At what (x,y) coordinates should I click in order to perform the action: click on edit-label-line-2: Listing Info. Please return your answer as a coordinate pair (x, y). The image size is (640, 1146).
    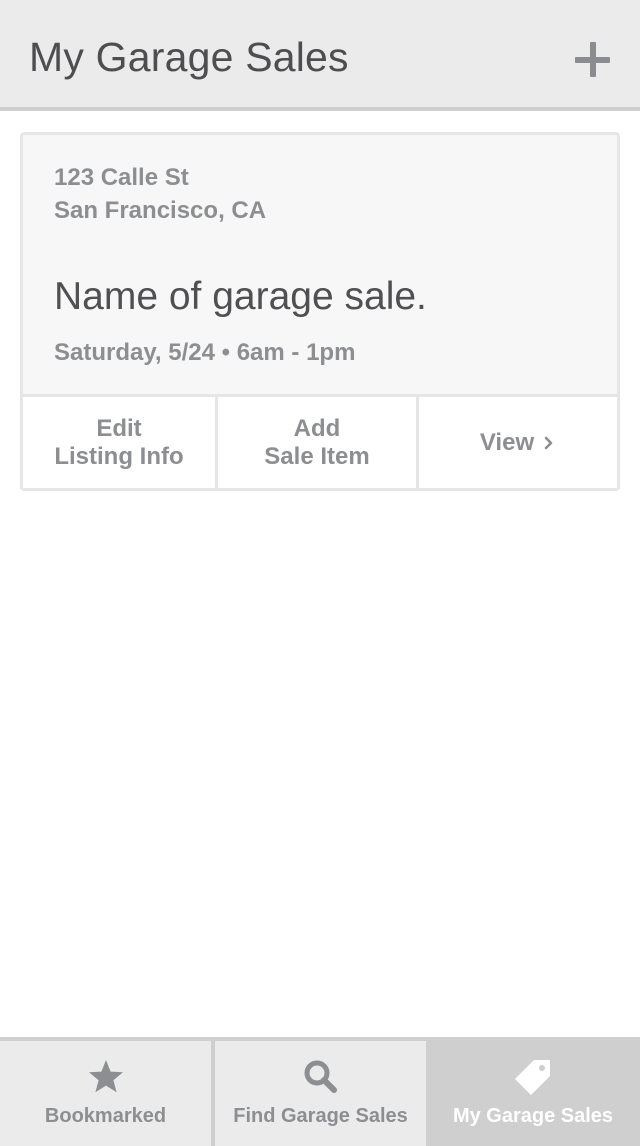
    Looking at the image, I should click on (119, 456).